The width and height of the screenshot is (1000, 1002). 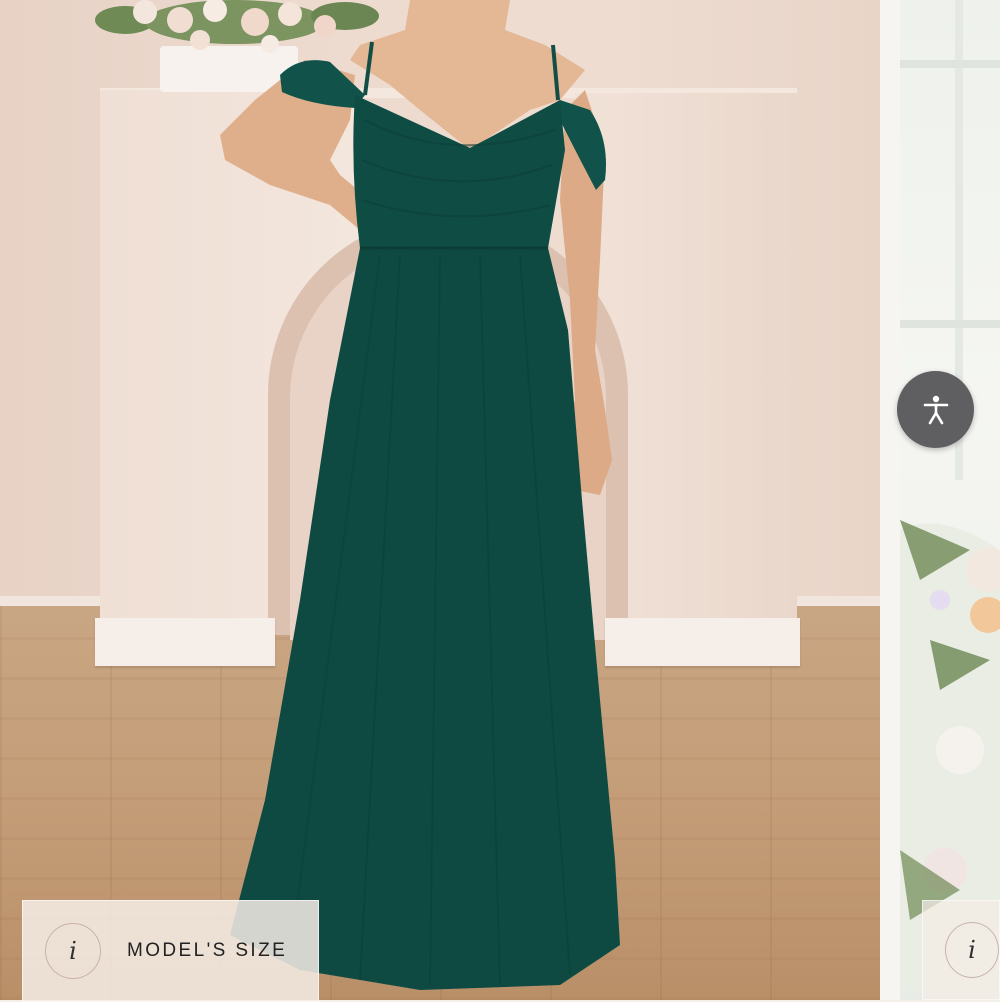 I want to click on models-size-button: i MODEL'S SIZE, so click(x=170, y=951).